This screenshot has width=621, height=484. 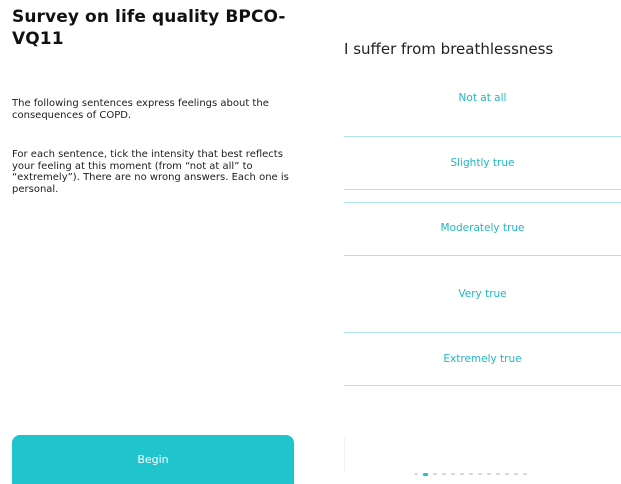 What do you see at coordinates (344, 455) in the screenshot?
I see `panel-edge` at bounding box center [344, 455].